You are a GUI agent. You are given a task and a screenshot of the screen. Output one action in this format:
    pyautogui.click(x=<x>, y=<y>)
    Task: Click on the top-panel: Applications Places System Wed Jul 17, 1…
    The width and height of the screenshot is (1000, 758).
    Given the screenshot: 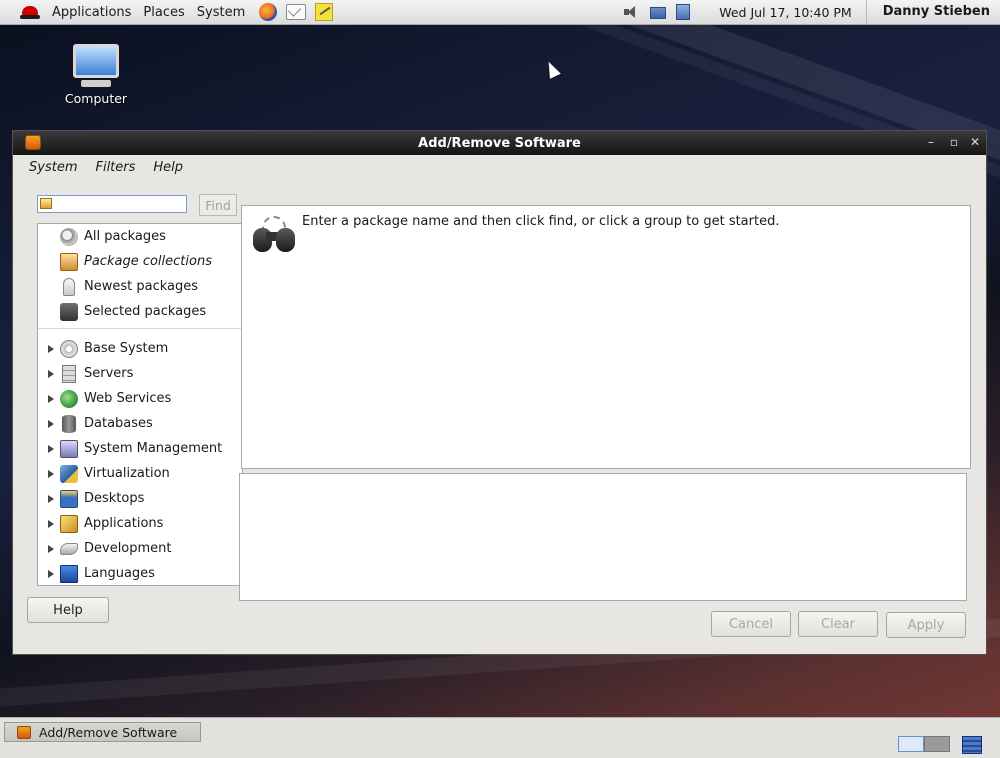 What is the action you would take?
    pyautogui.click(x=500, y=12)
    